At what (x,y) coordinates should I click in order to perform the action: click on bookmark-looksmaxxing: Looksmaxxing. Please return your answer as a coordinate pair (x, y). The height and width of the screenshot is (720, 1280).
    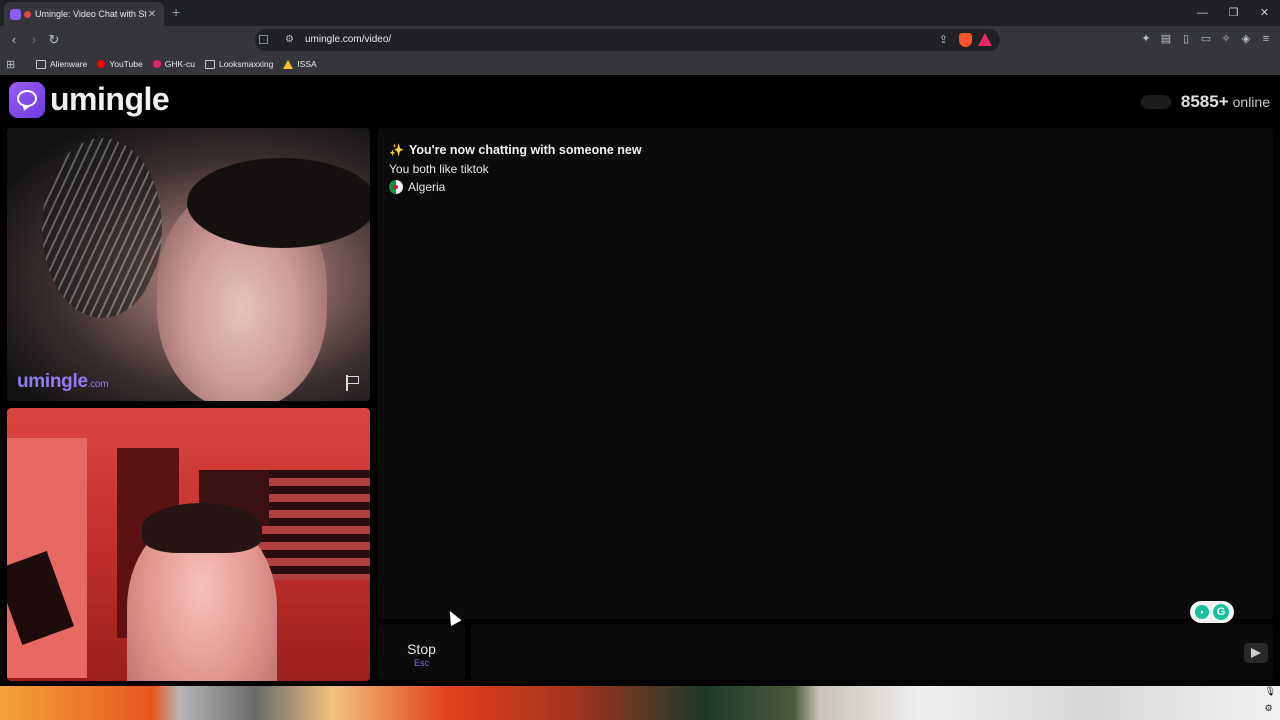
    Looking at the image, I should click on (238, 64).